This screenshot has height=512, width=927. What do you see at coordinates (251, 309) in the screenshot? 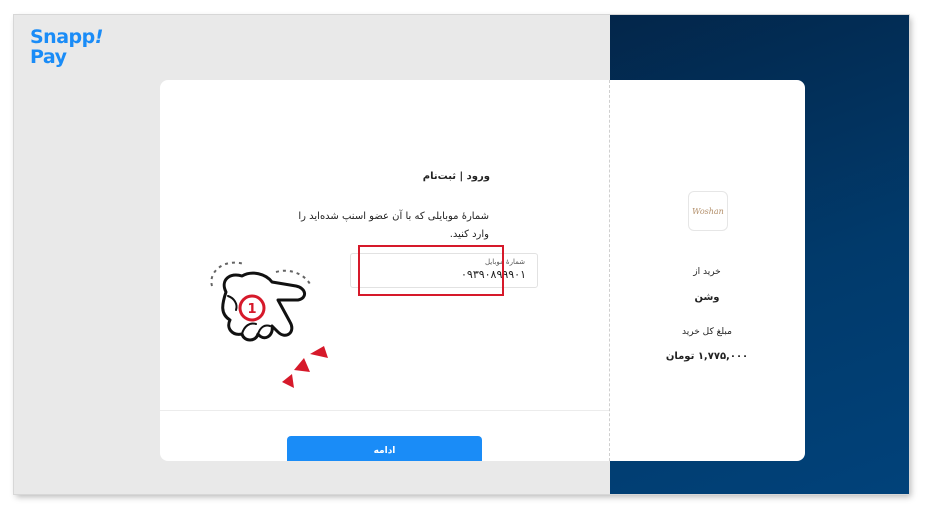
I see `step-number: 1` at bounding box center [251, 309].